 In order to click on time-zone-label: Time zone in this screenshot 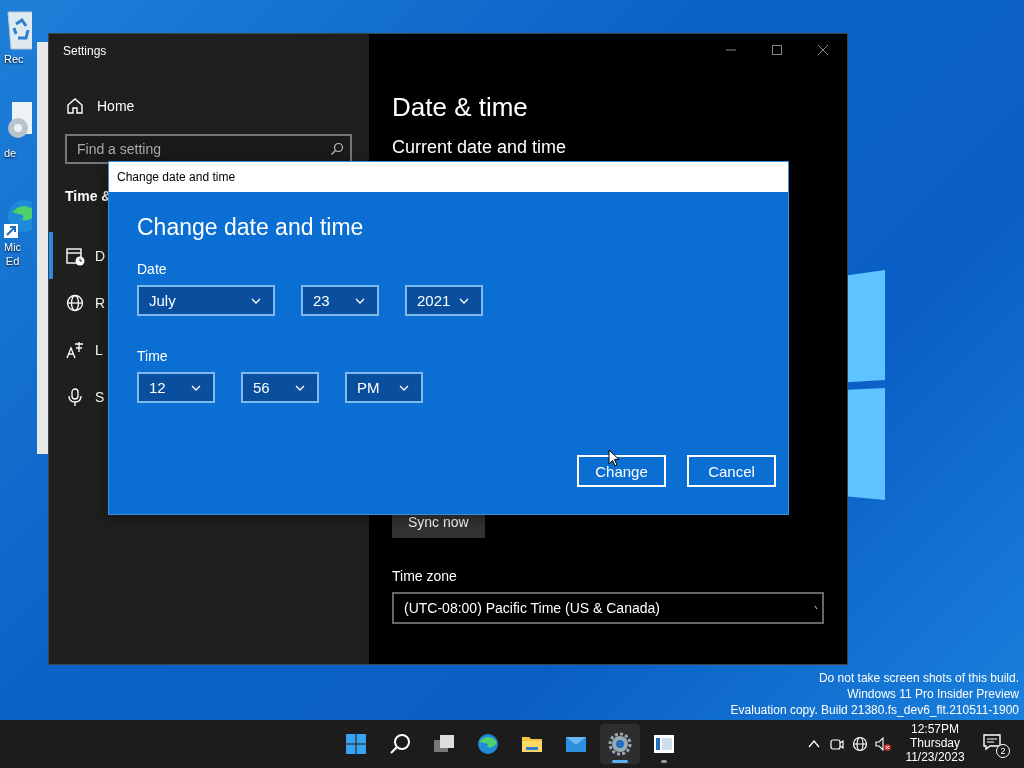, I will do `click(425, 576)`.